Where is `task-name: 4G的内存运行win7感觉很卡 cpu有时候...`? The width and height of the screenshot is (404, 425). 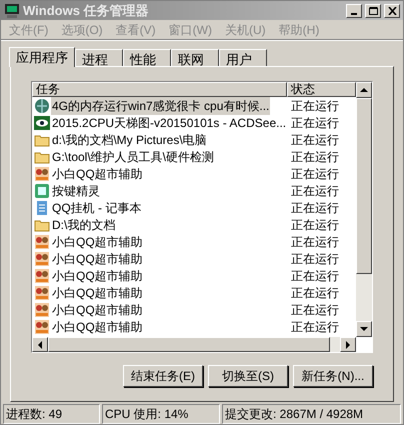 task-name: 4G的内存运行win7感觉很卡 cpu有时候... is located at coordinates (160, 105).